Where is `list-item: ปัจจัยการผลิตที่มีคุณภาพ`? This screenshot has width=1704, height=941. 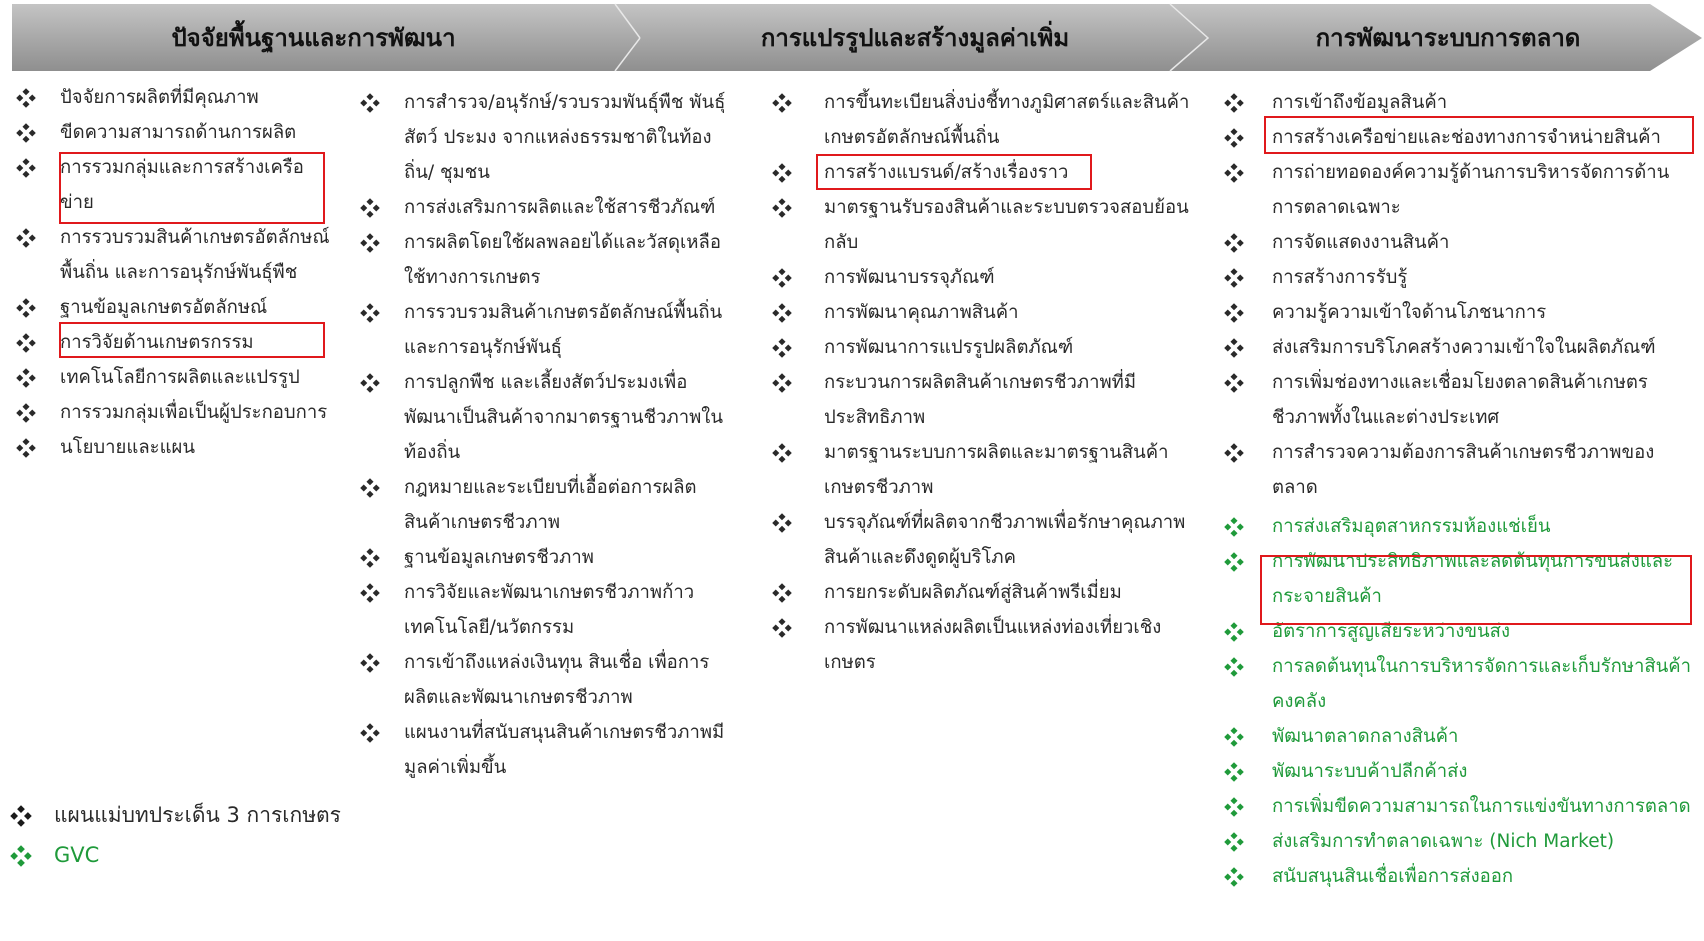
list-item: ปัจจัยการผลิตที่มีคุณภาพ is located at coordinates (176, 97).